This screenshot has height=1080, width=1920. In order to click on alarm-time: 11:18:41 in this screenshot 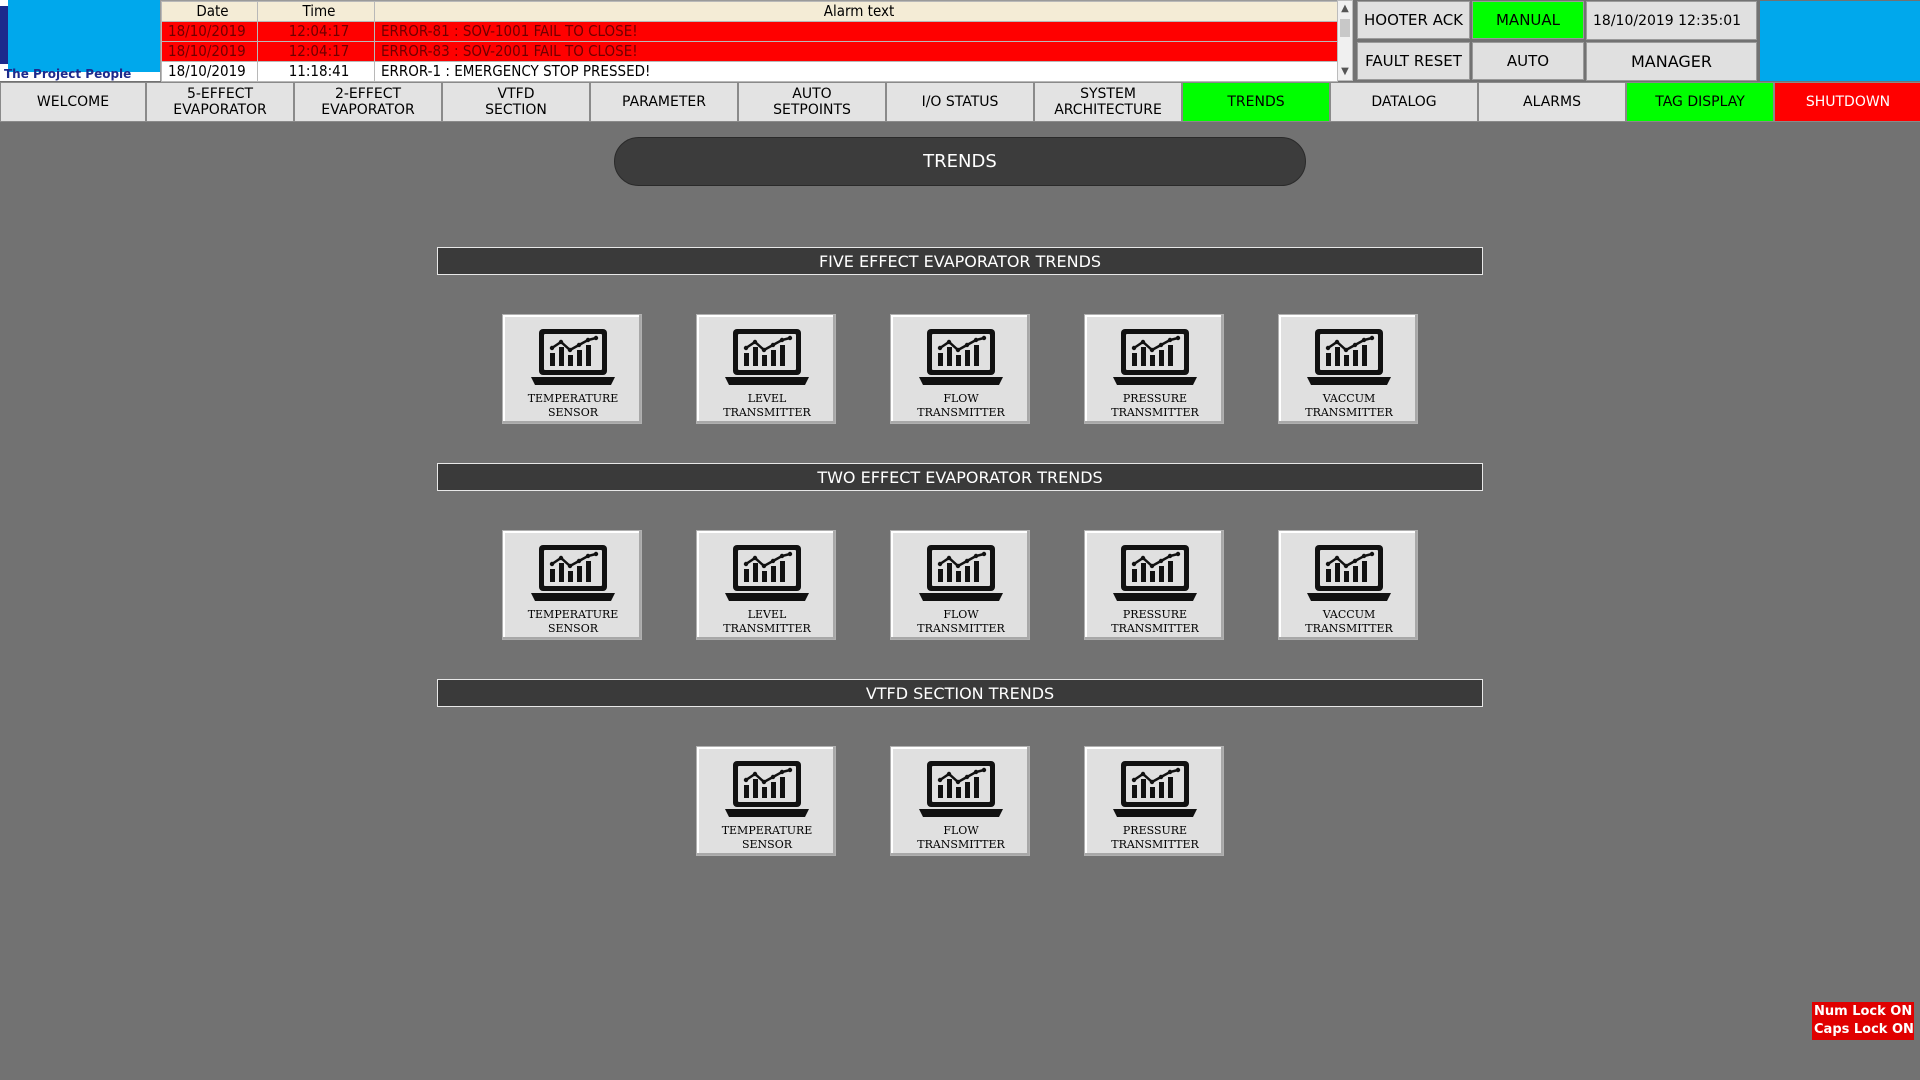, I will do `click(316, 71)`.